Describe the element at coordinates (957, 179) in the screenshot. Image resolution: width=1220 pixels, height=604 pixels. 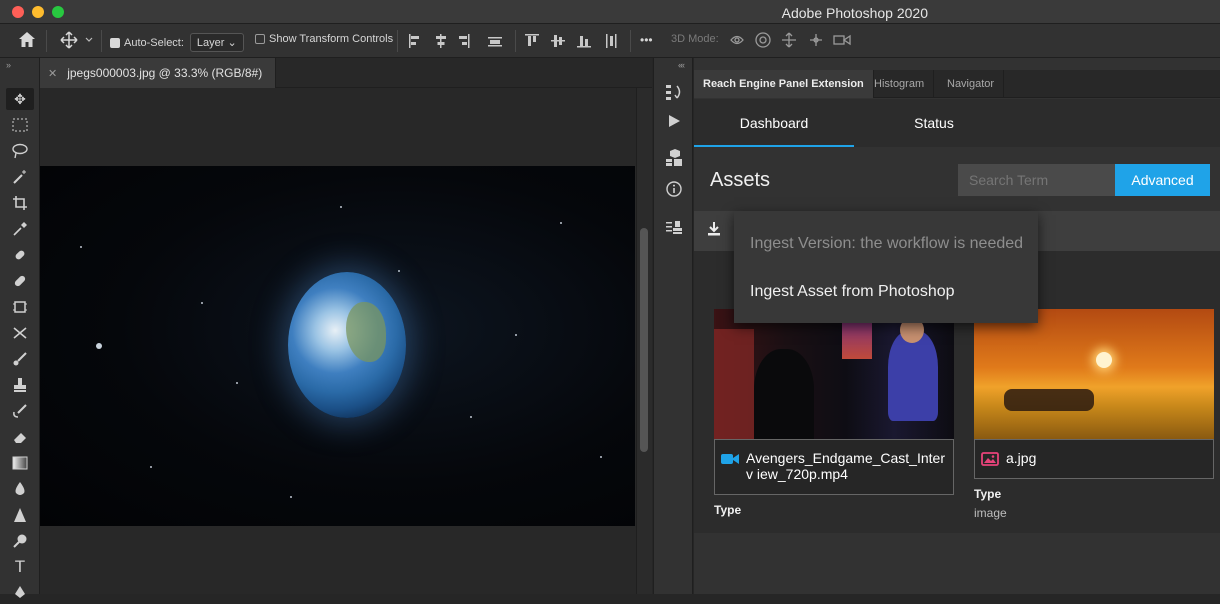
I see `assets-header: Assets Advanced` at that location.